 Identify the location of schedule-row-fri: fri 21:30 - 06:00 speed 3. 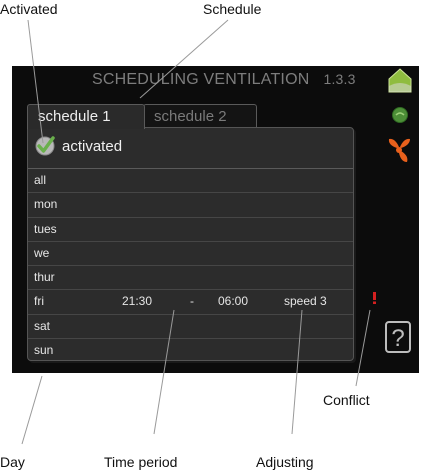
(190, 301).